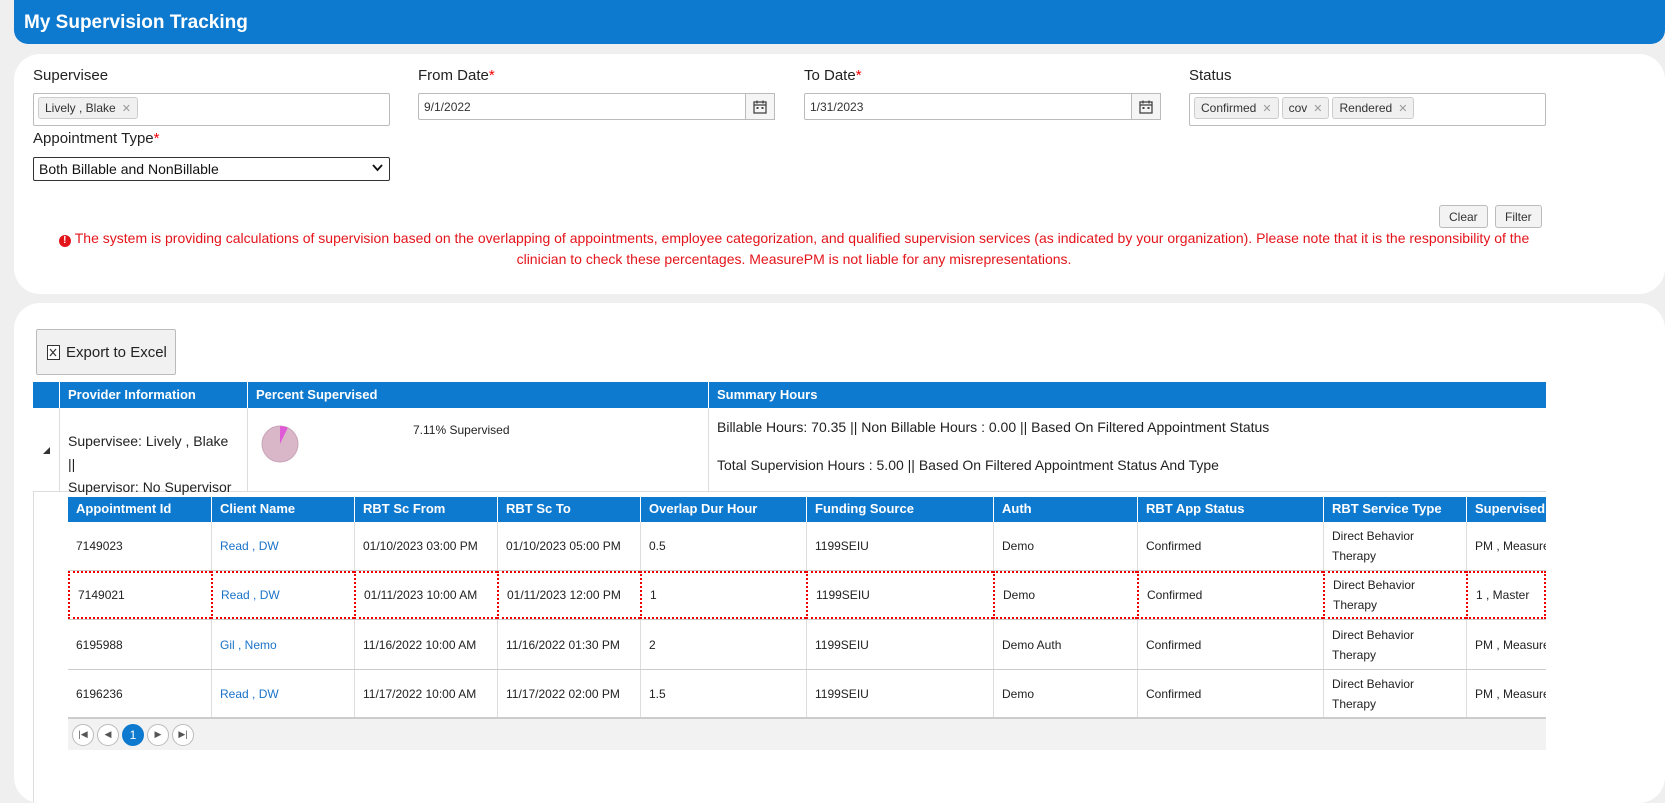  Describe the element at coordinates (148, 452) in the screenshot. I see `supervisee-line: Supervisee: Lively , Blake ||` at that location.